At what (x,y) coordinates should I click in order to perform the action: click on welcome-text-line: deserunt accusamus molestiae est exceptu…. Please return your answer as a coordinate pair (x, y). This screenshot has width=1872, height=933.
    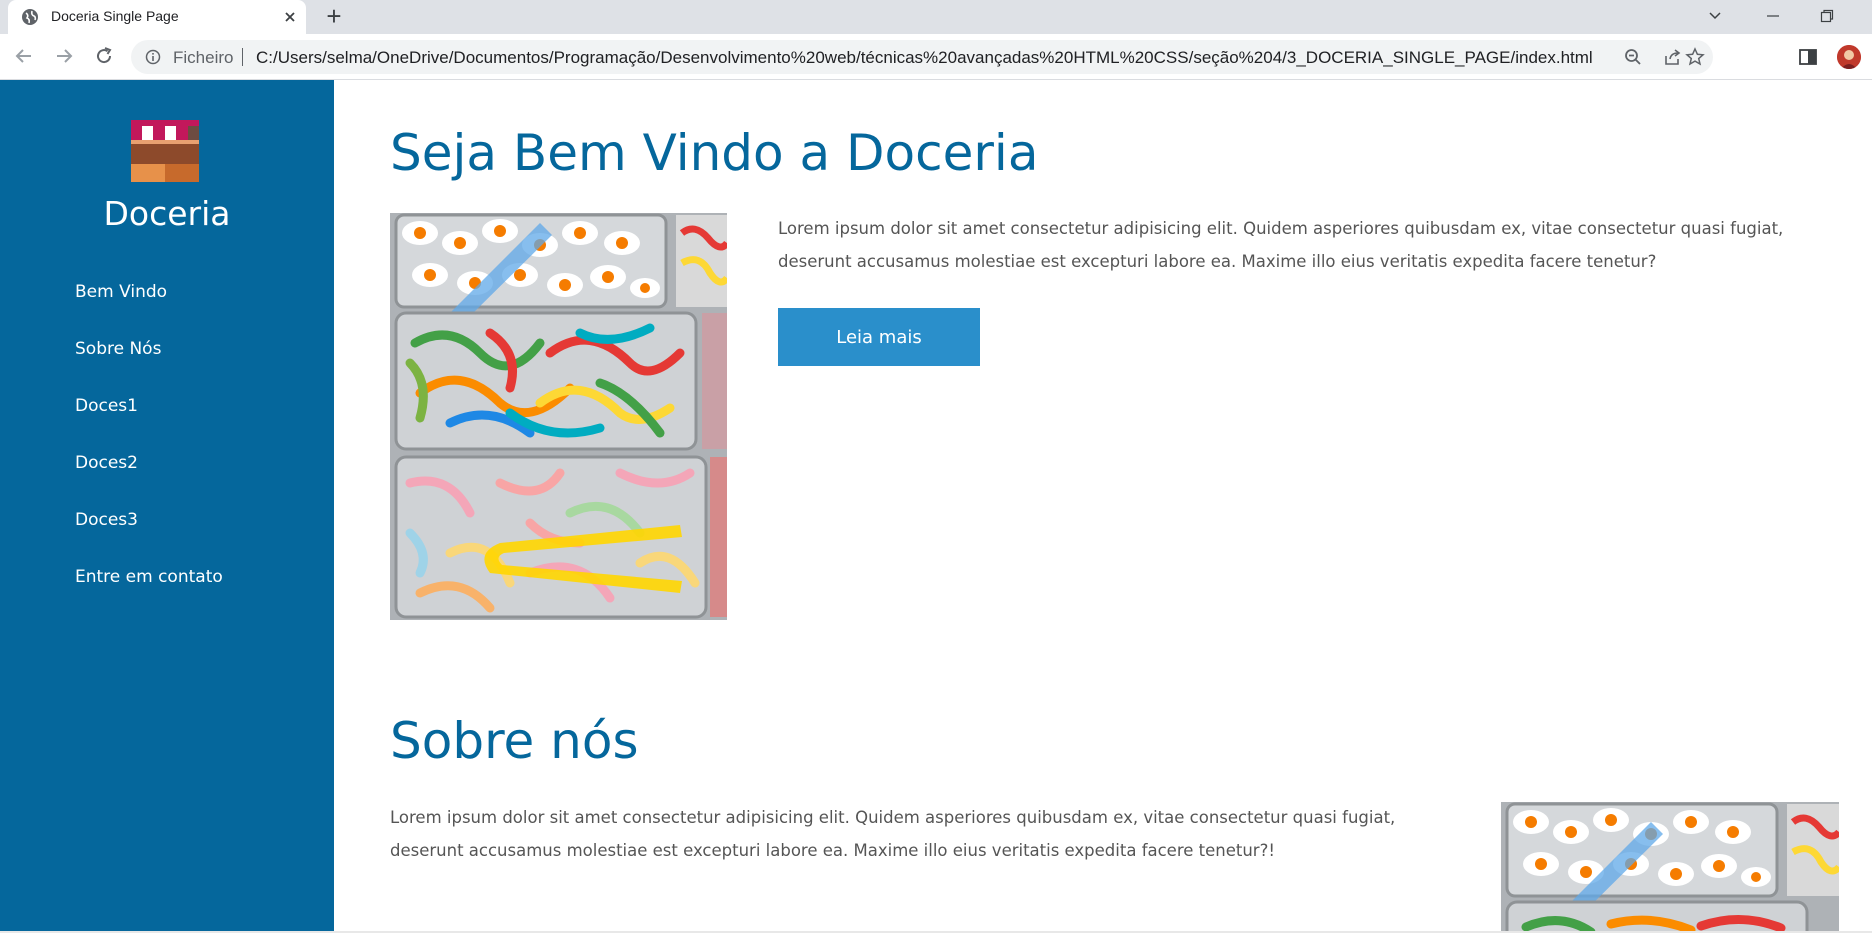
    Looking at the image, I should click on (1217, 261).